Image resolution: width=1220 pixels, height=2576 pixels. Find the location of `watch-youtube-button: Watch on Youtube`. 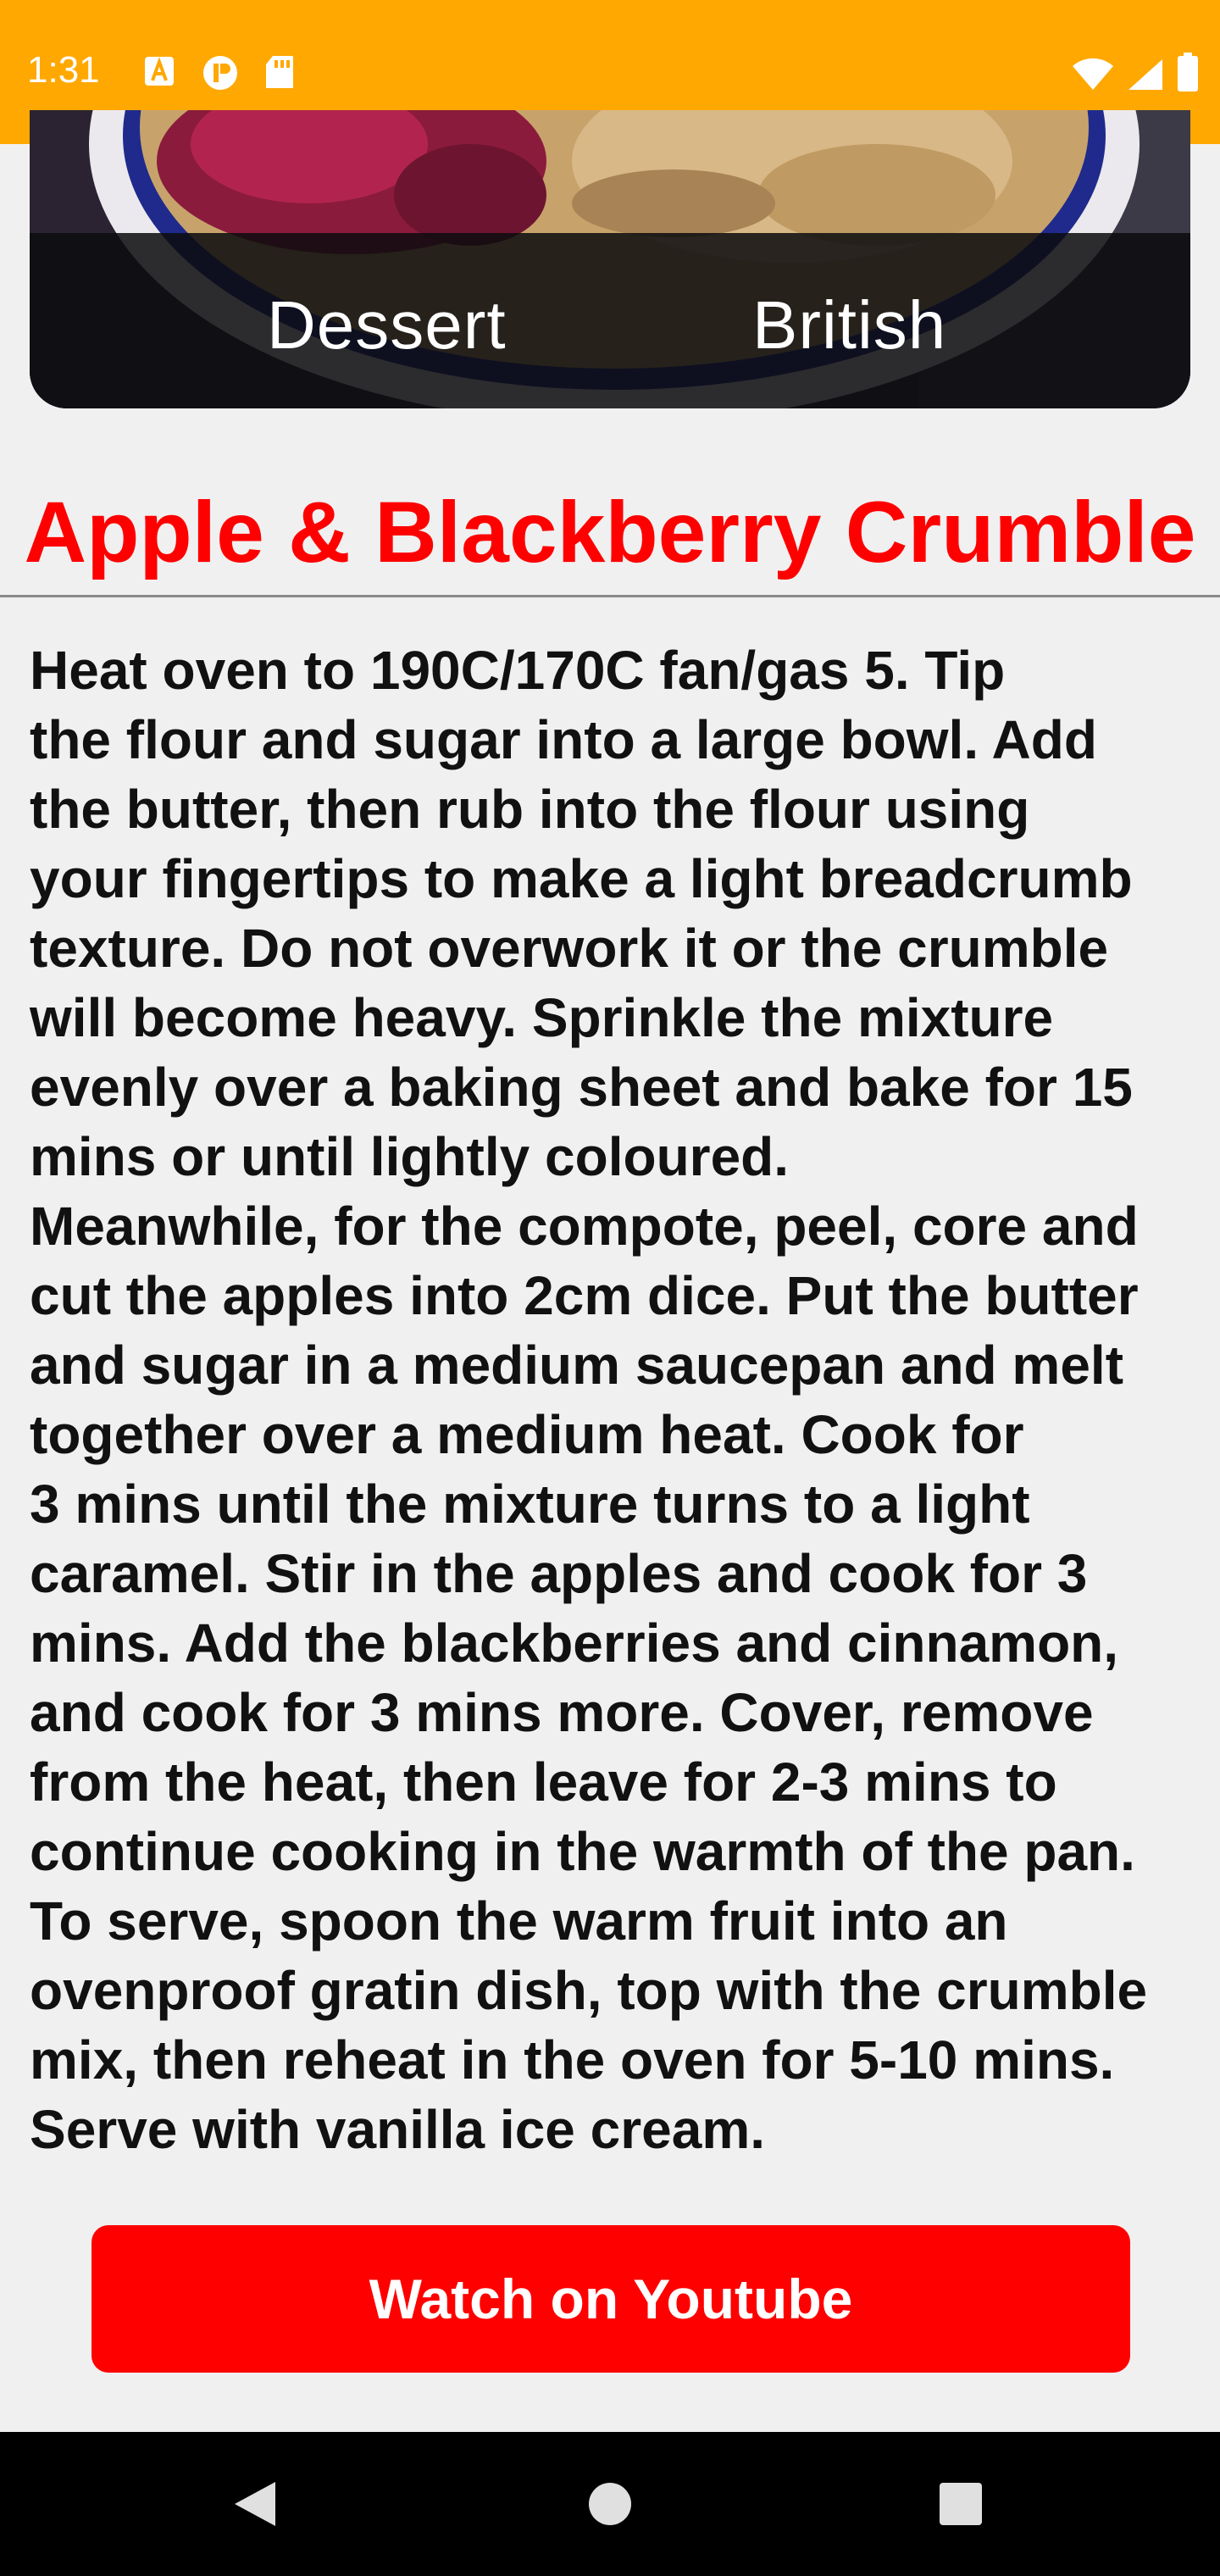

watch-youtube-button: Watch on Youtube is located at coordinates (611, 2299).